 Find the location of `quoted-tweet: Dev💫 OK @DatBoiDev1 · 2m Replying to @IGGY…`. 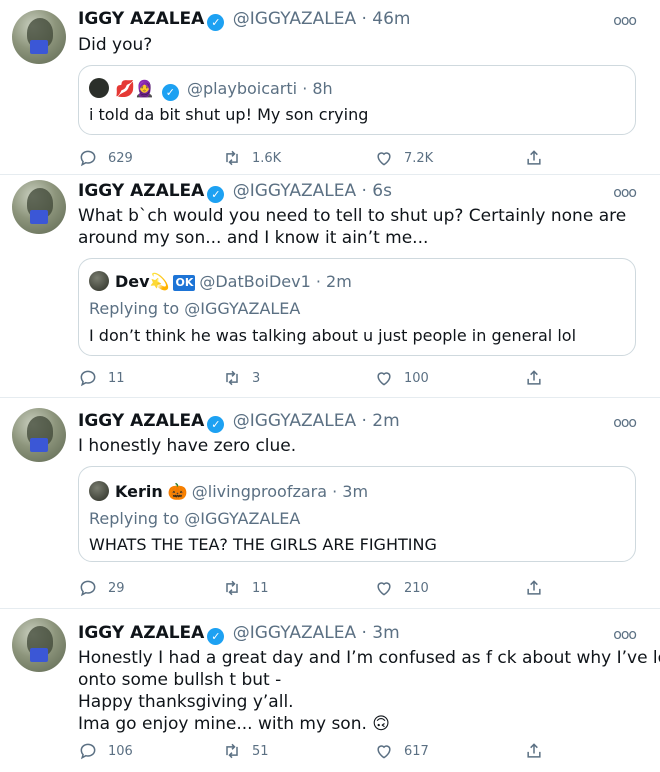

quoted-tweet: Dev💫 OK @DatBoiDev1 · 2m Replying to @IGGY… is located at coordinates (357, 307).